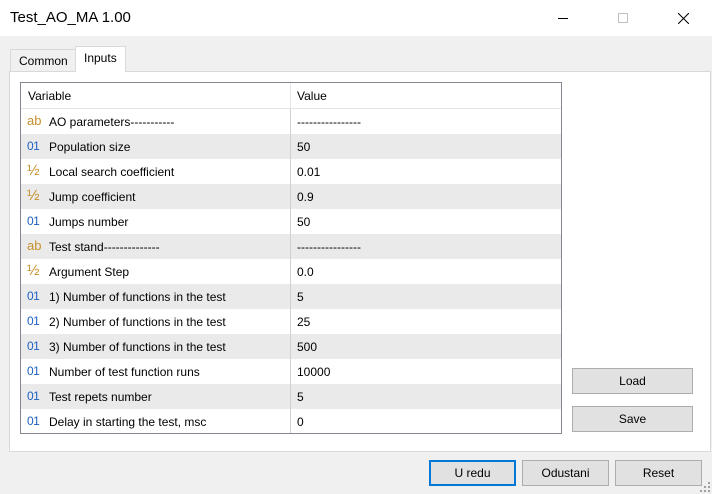  Describe the element at coordinates (112, 122) in the screenshot. I see `variable-name: AO parameters-----------` at that location.